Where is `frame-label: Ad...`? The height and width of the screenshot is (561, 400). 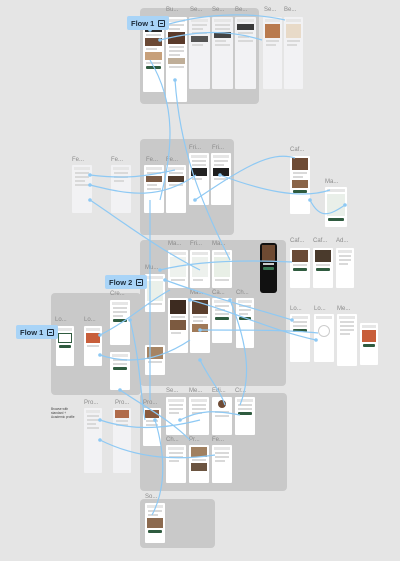
frame-label: Ad... is located at coordinates (342, 241).